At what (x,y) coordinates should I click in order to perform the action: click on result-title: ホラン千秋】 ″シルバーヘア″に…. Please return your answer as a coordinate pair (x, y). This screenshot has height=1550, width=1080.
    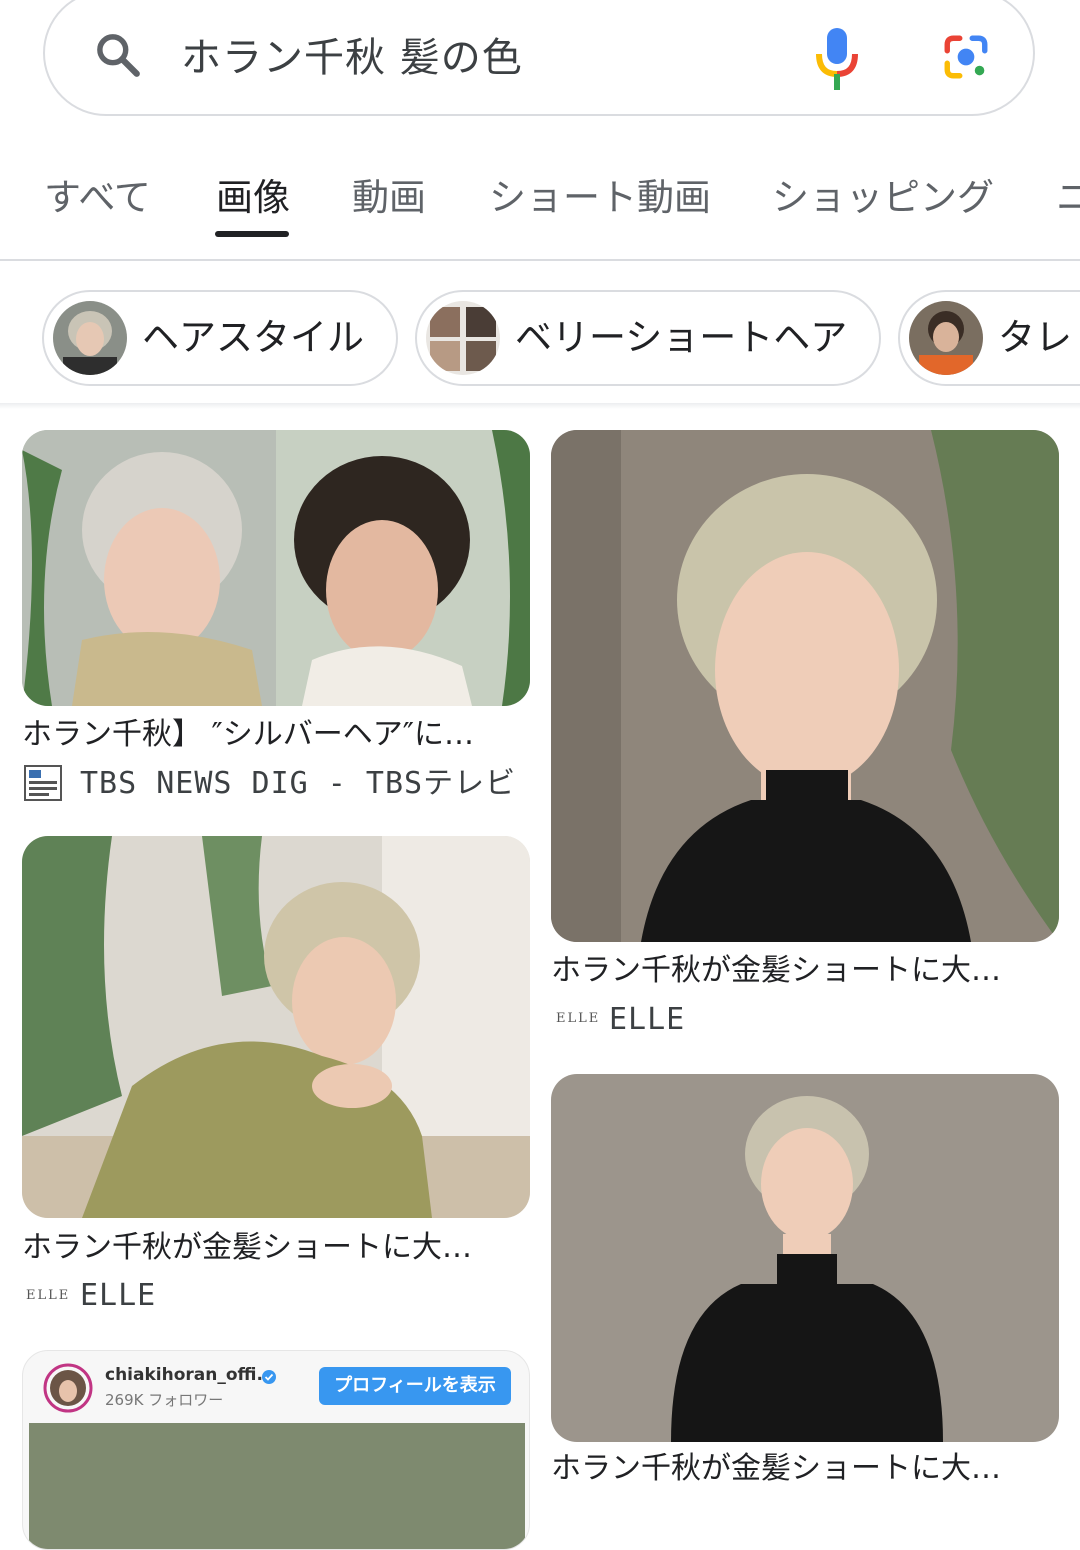
    Looking at the image, I should click on (248, 735).